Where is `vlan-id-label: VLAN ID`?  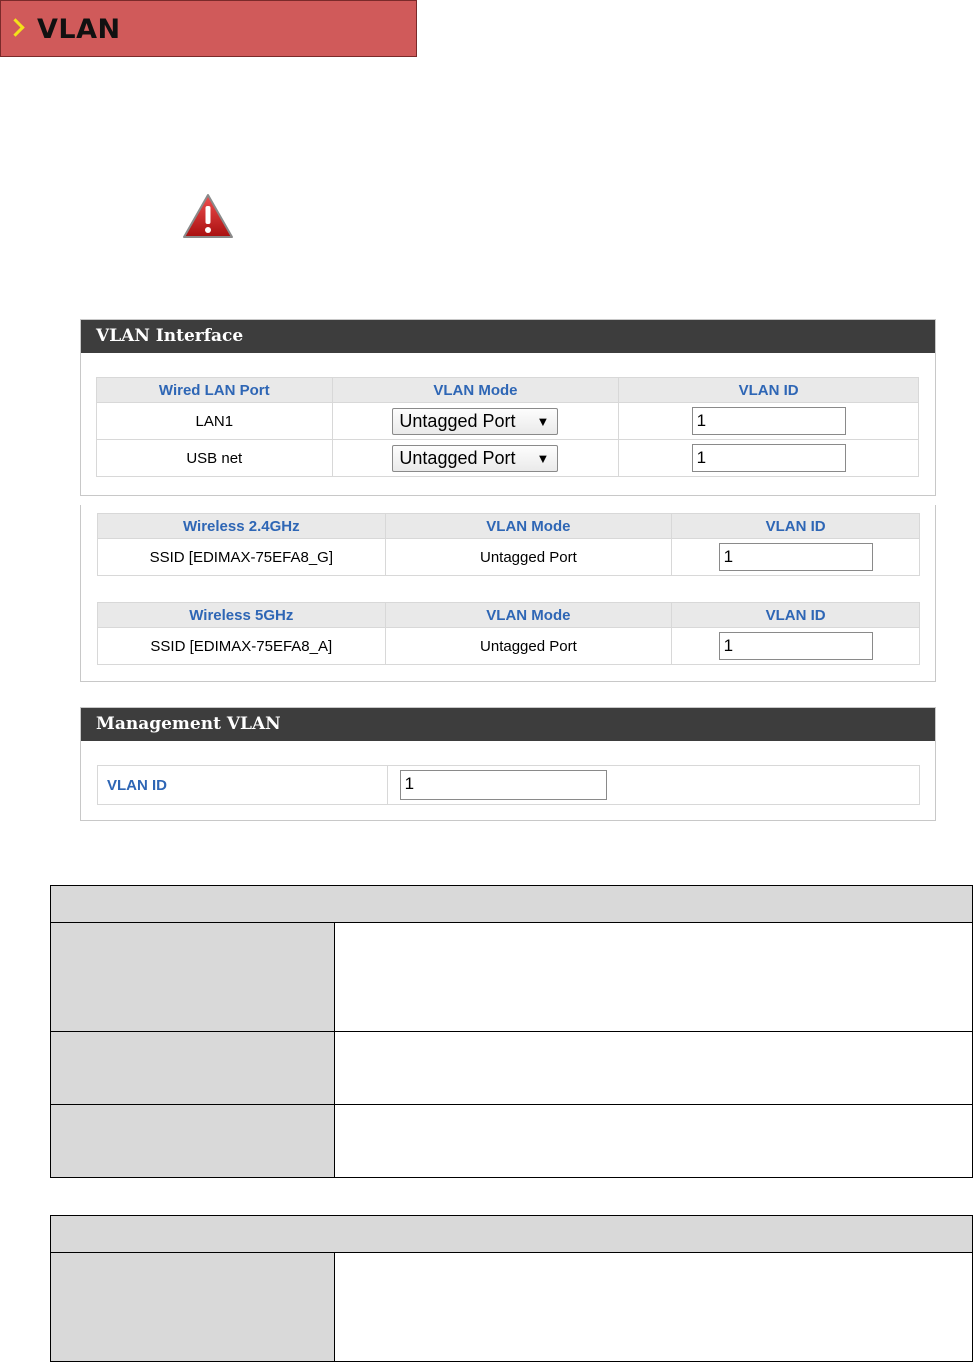 vlan-id-label: VLAN ID is located at coordinates (242, 785).